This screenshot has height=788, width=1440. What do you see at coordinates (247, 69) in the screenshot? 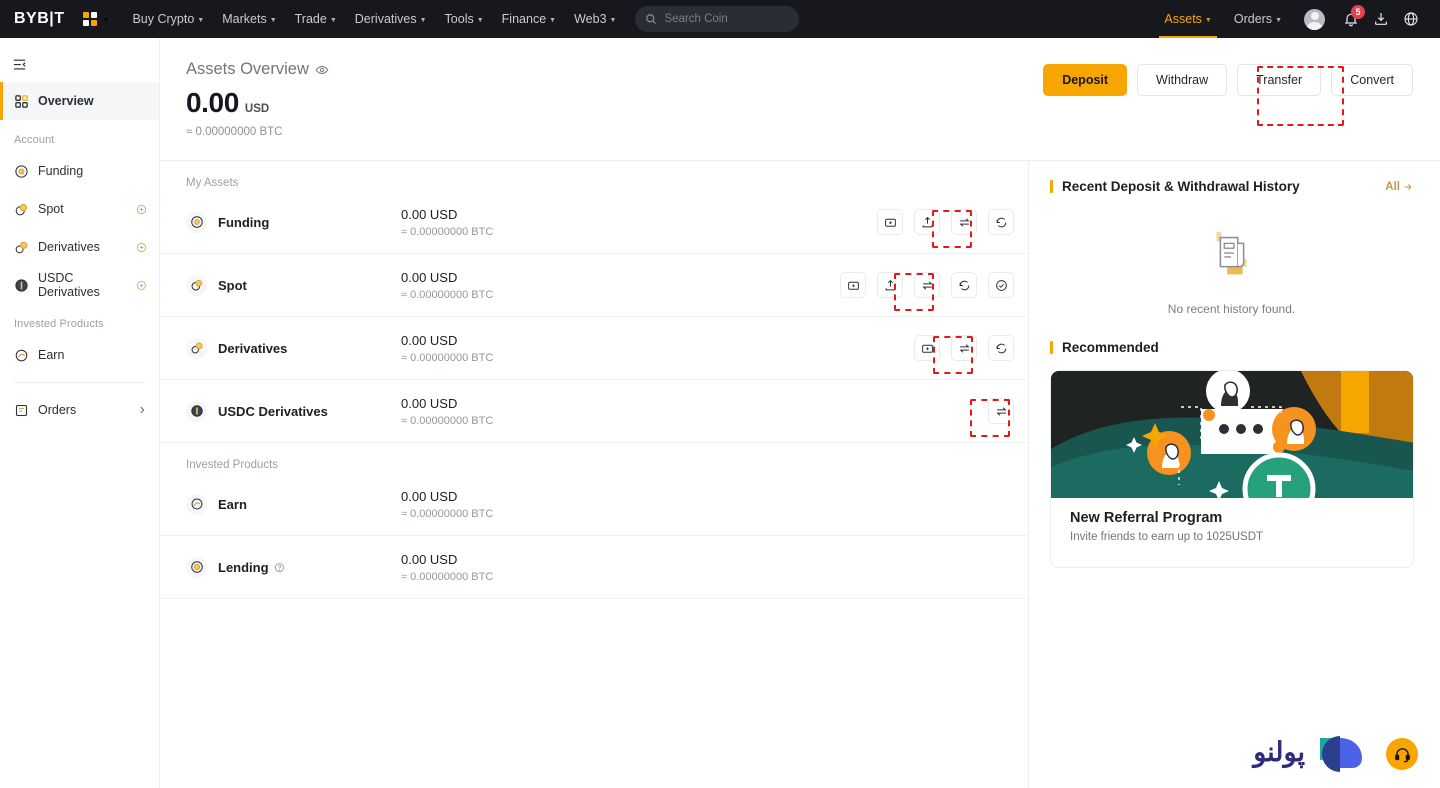
I see `page-title-text: Assets Overview` at bounding box center [247, 69].